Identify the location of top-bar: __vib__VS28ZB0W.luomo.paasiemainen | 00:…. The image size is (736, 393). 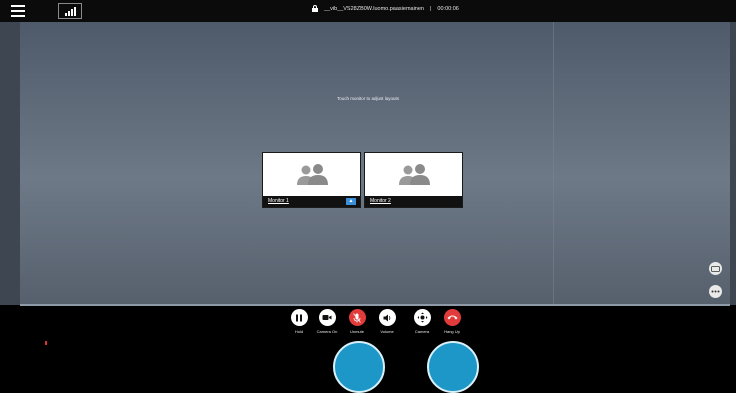
(368, 11).